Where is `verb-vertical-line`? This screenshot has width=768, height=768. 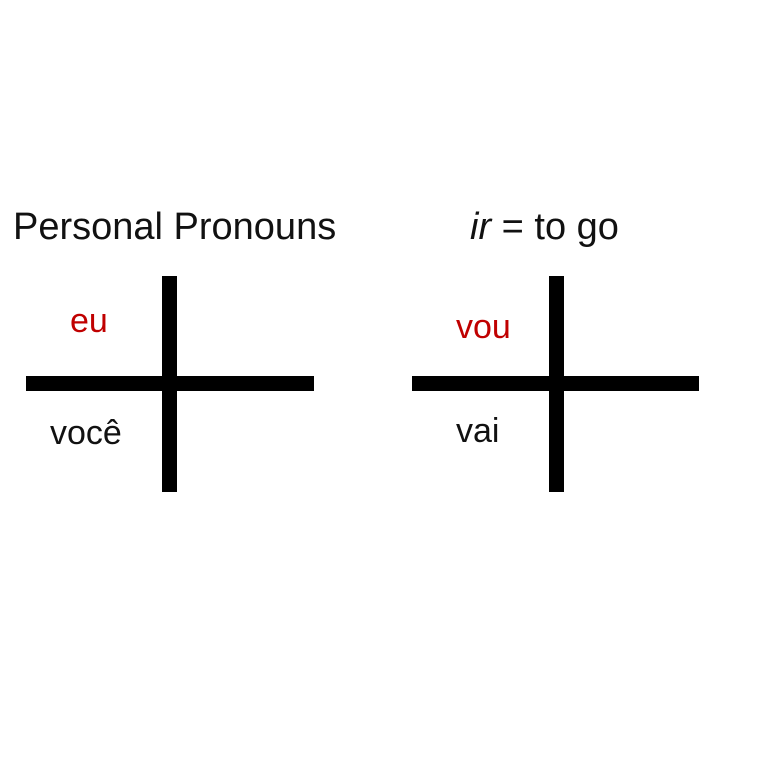
verb-vertical-line is located at coordinates (556, 384).